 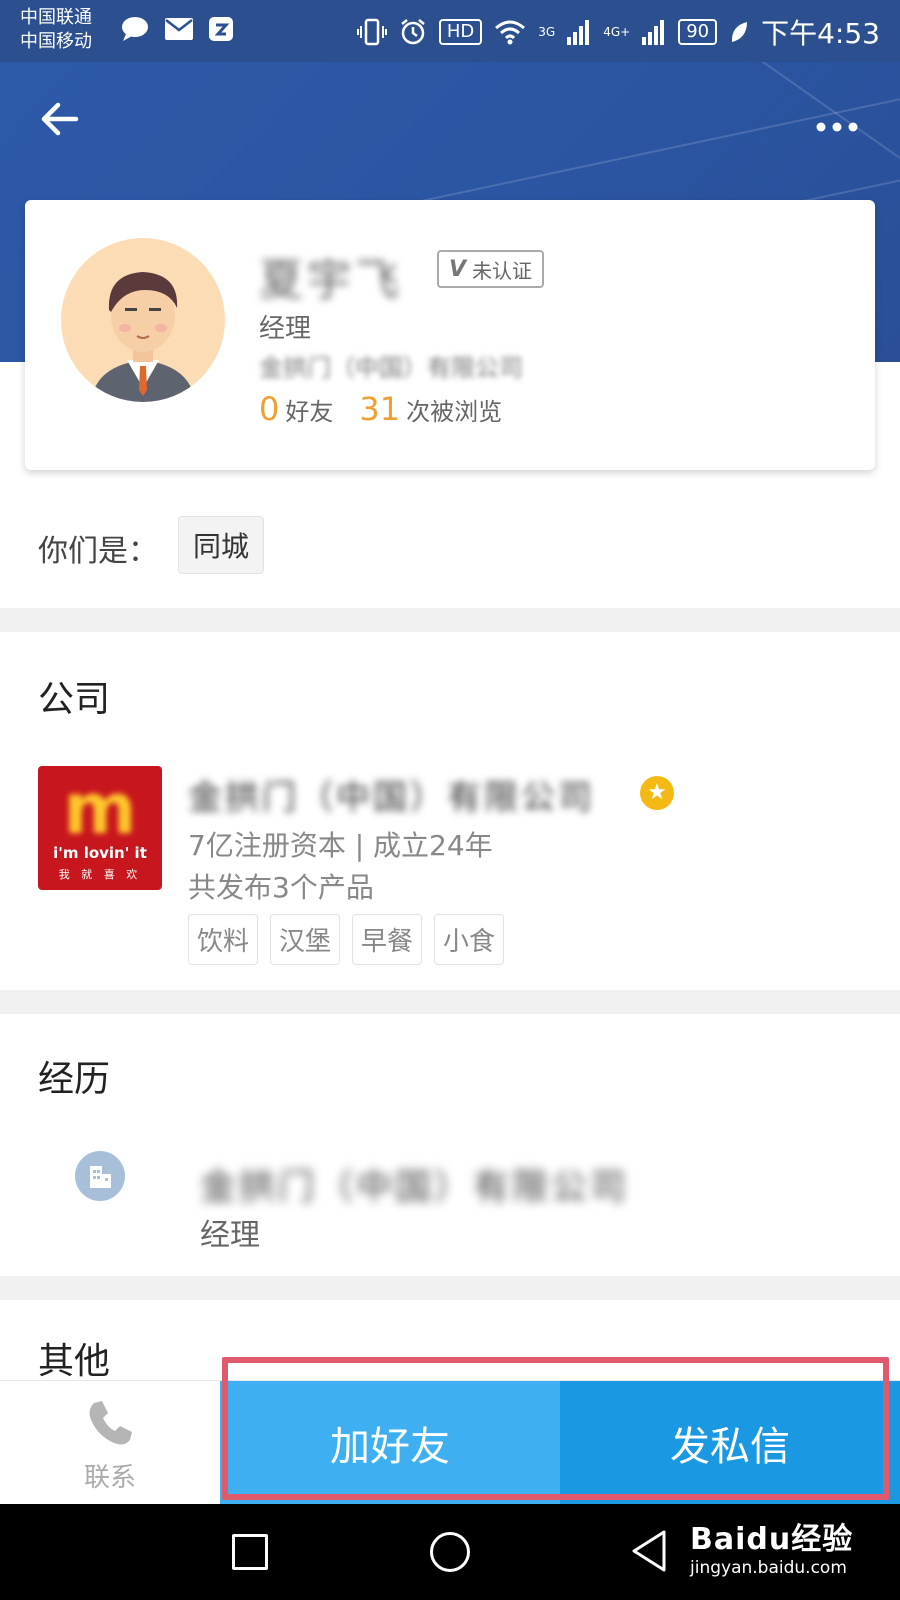 I want to click on app-notification-icon, so click(x=221, y=29).